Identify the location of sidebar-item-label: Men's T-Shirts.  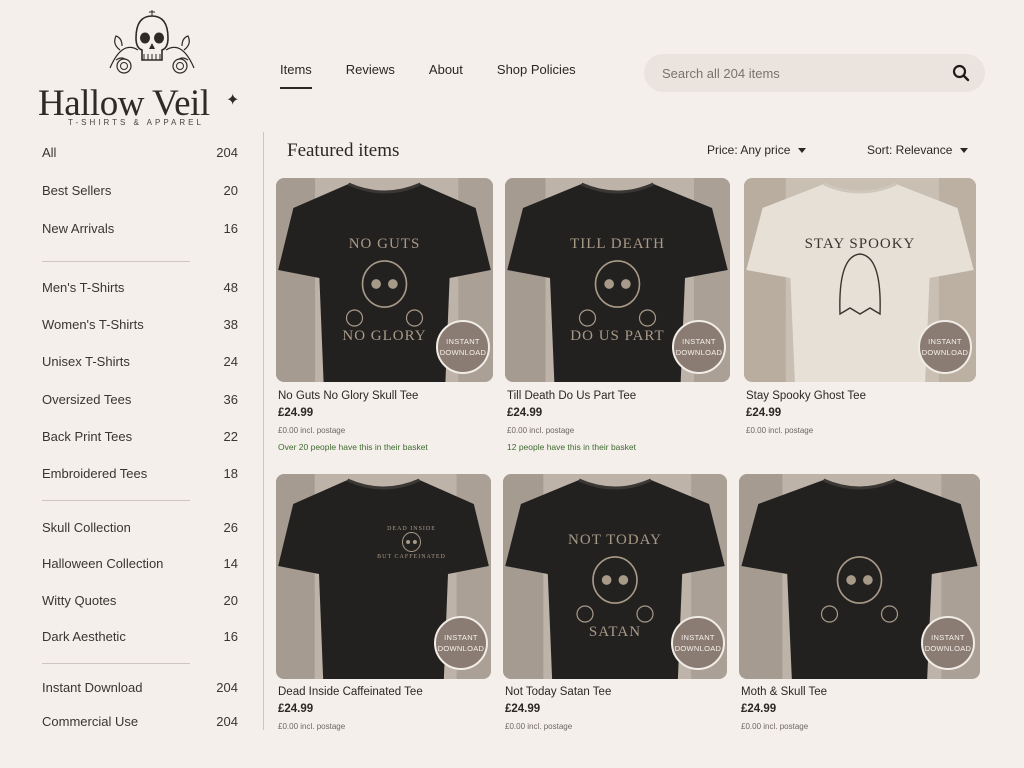
(83, 287).